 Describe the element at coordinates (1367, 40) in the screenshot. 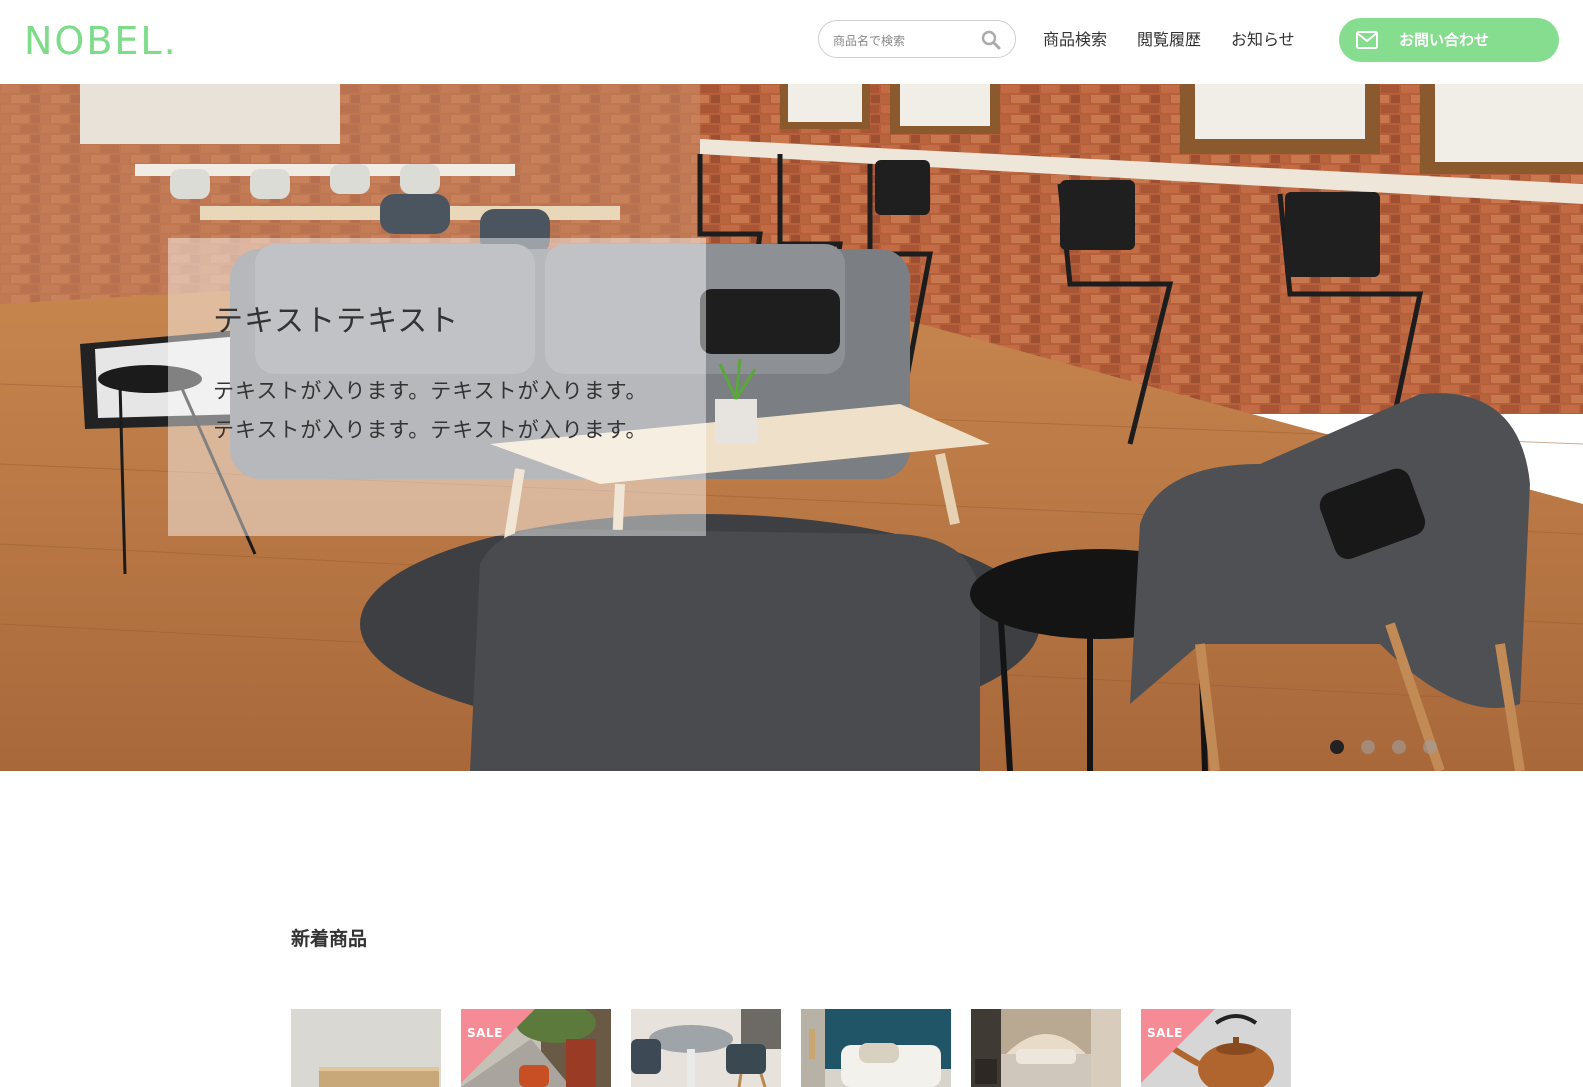

I see `mail-icon` at that location.